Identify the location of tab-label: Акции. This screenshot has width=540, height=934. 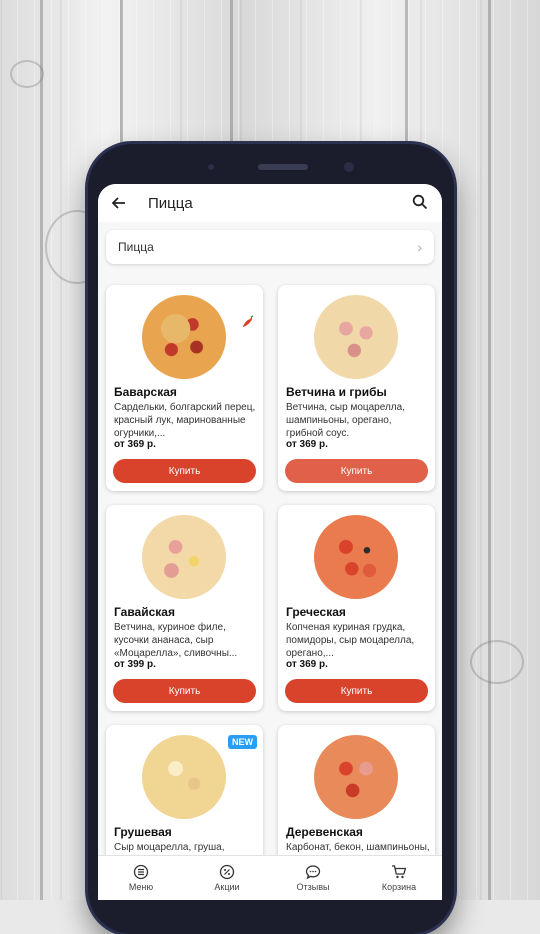
(227, 887).